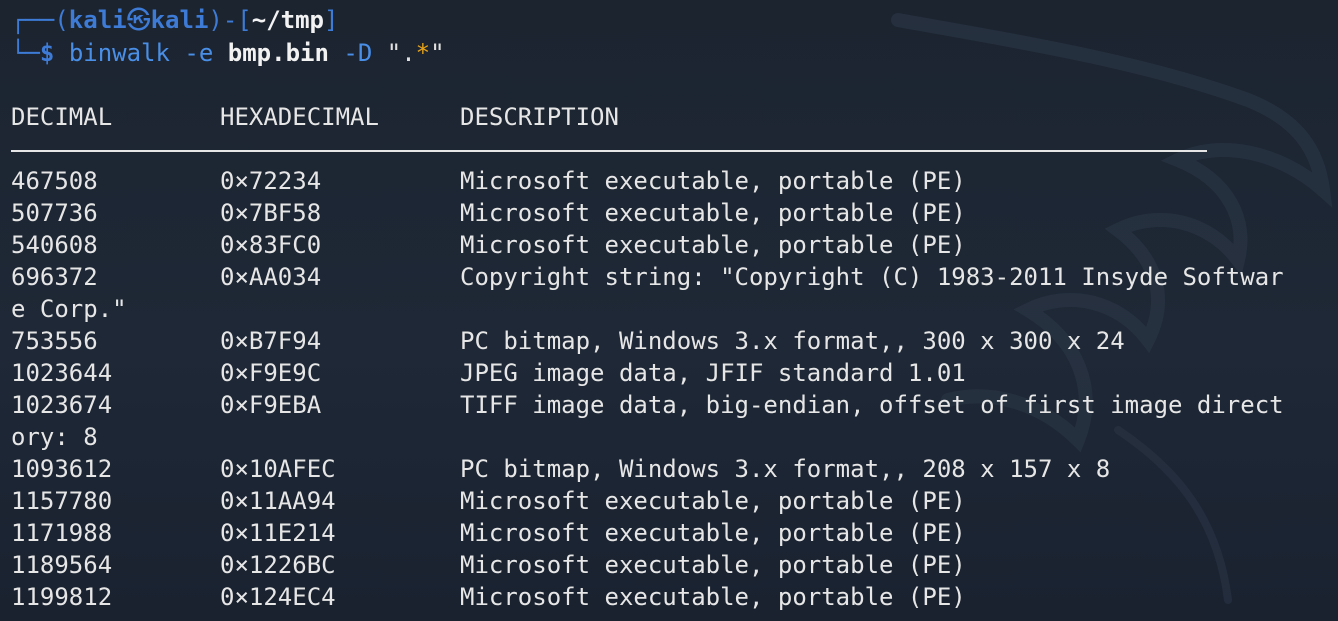  What do you see at coordinates (299, 117) in the screenshot?
I see `header-hexadecimal: HEXADECIMAL` at bounding box center [299, 117].